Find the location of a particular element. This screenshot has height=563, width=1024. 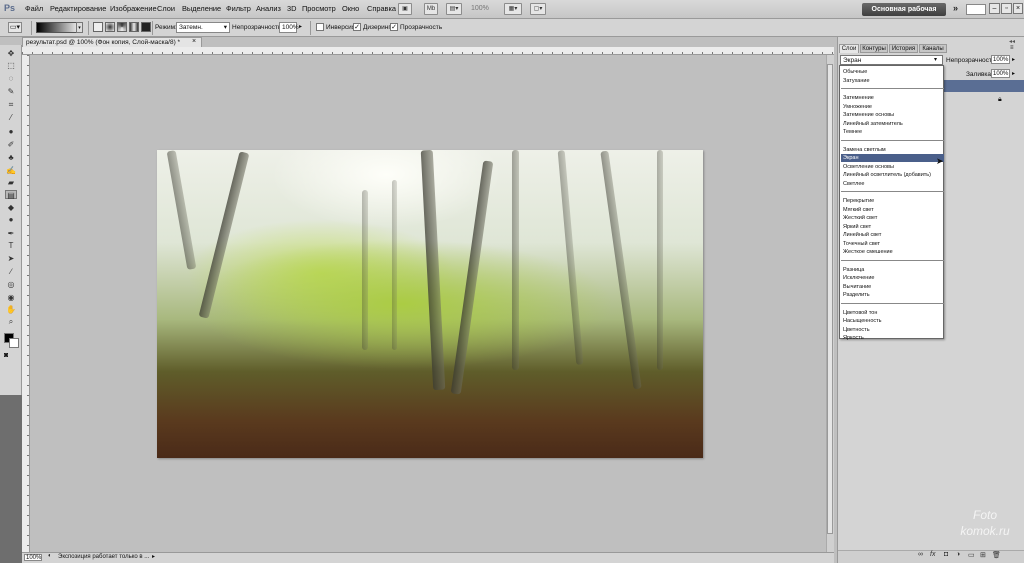

new-layer-icon: ⊞ is located at coordinates (983, 555).